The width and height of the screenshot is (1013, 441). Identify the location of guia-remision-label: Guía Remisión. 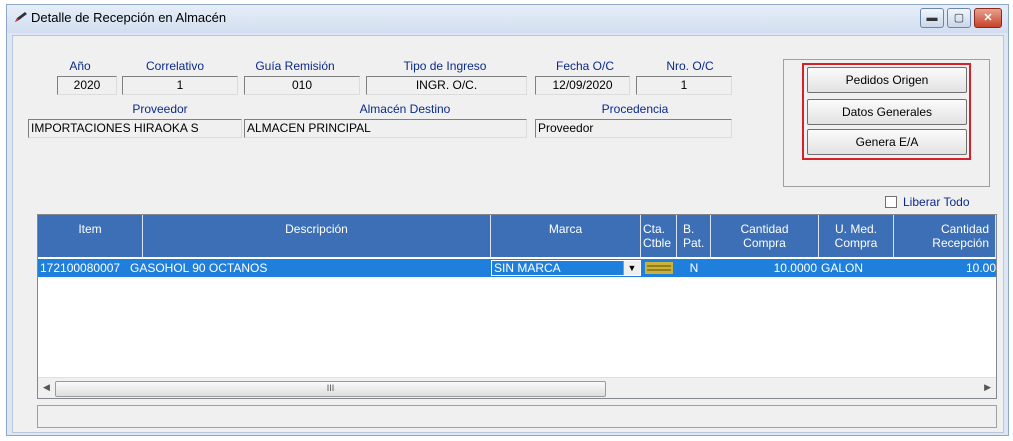
(295, 66).